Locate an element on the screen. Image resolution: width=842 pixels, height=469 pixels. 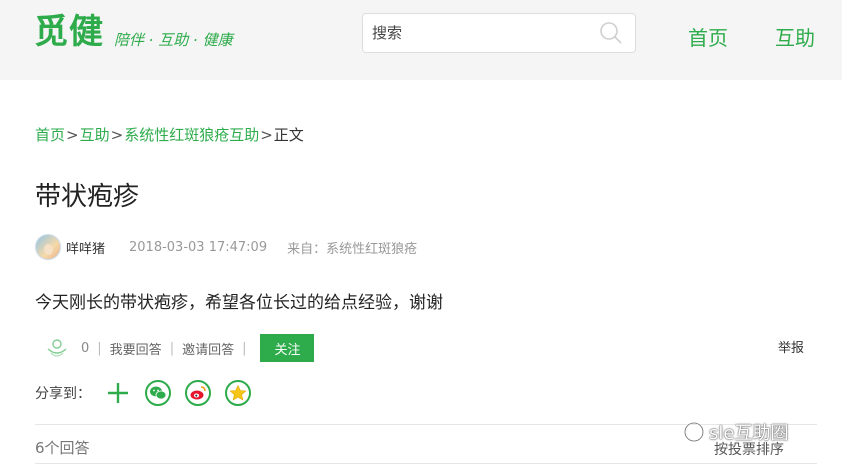
search-input is located at coordinates (482, 33).